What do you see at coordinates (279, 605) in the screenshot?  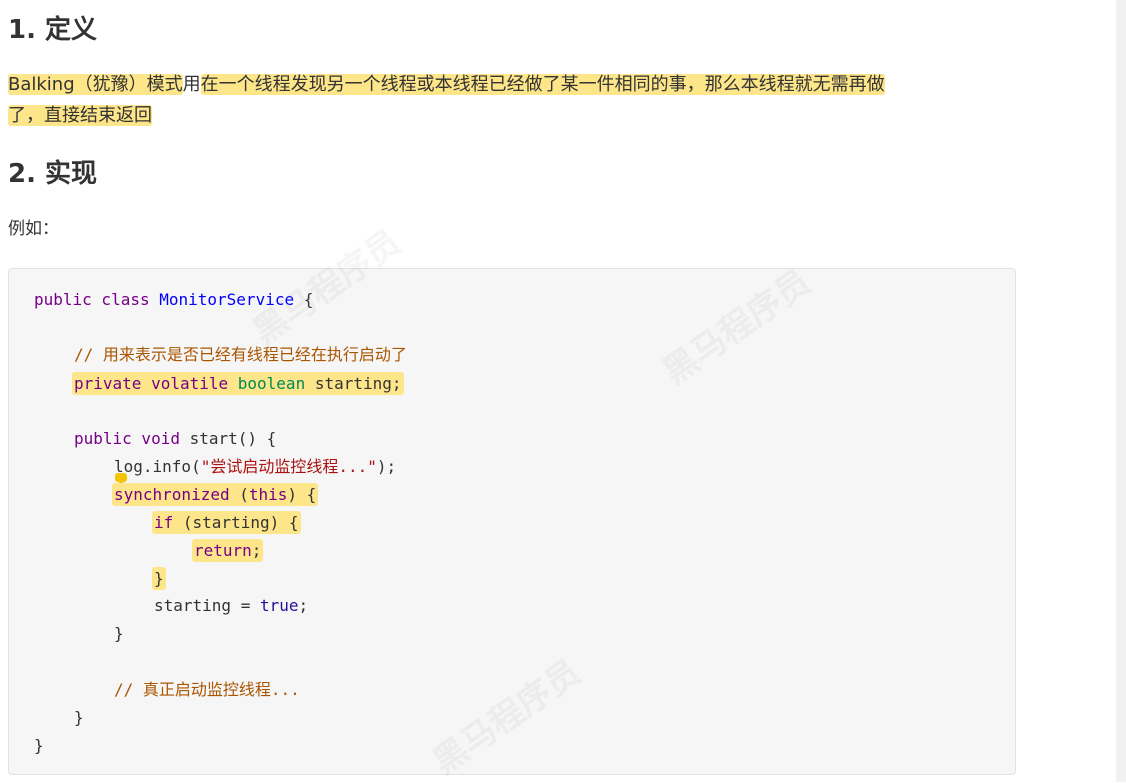 I see `code-atom: true` at bounding box center [279, 605].